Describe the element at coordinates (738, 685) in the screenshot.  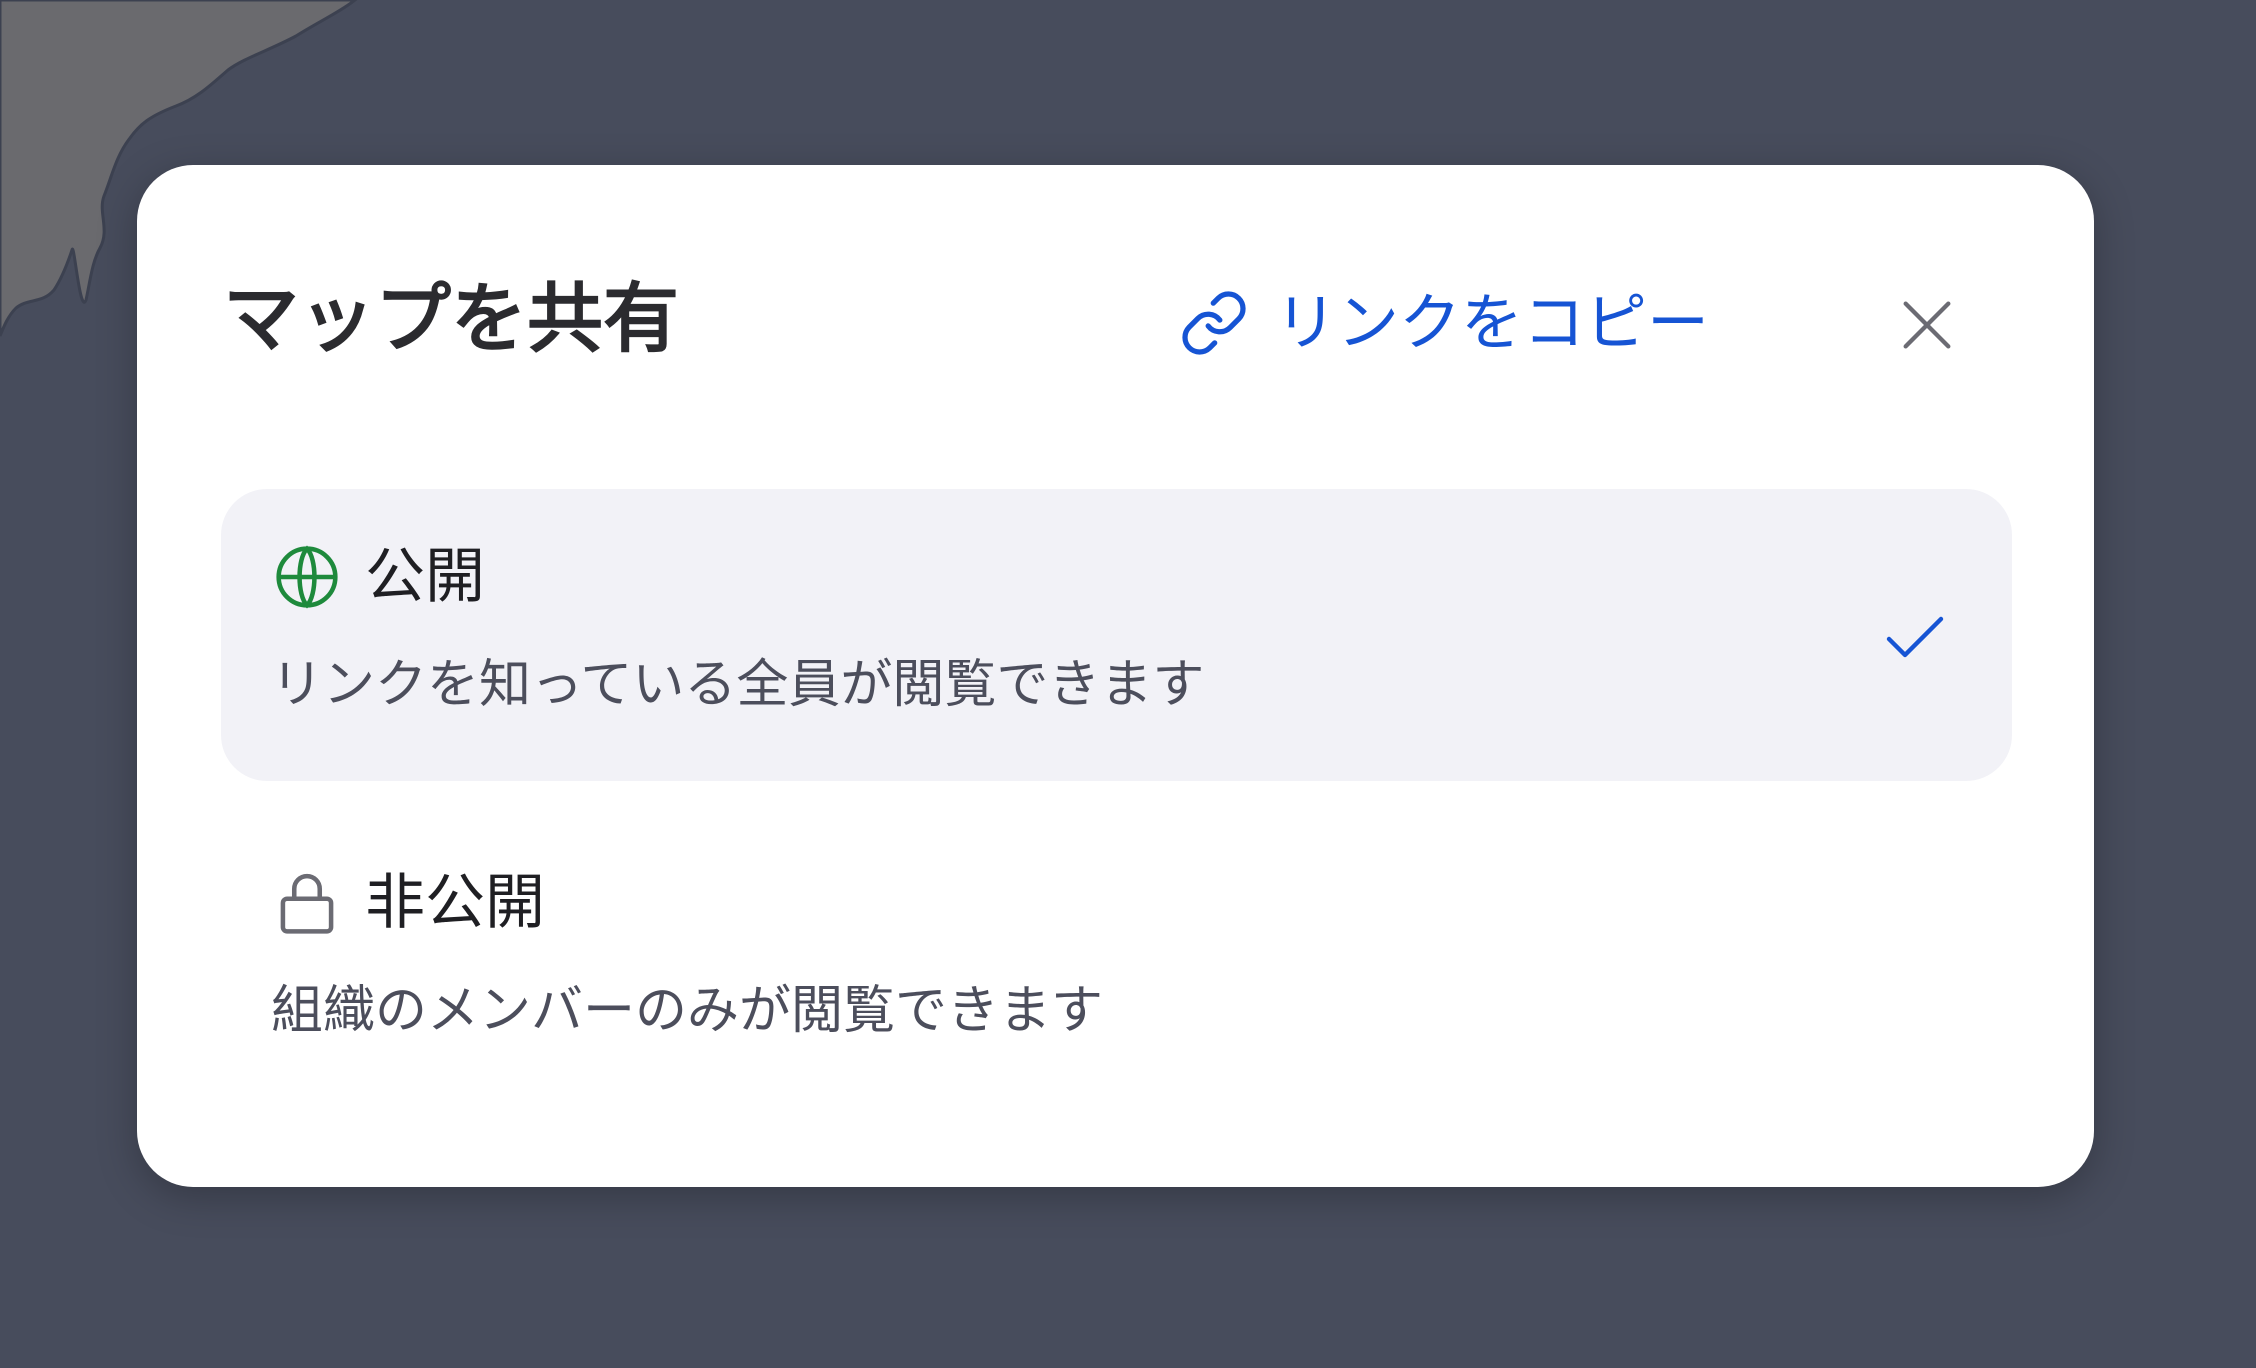
I see `option-public-description: リンクを知っている全員が閲覧できます` at that location.